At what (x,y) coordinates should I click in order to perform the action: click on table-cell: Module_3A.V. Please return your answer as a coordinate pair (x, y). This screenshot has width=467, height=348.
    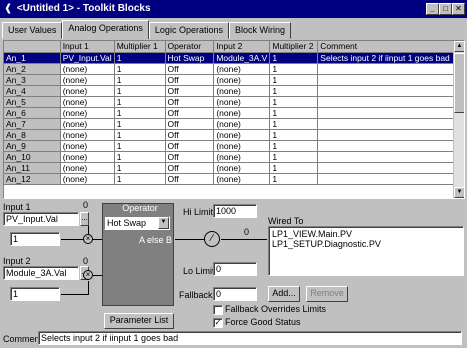
    Looking at the image, I should click on (242, 58).